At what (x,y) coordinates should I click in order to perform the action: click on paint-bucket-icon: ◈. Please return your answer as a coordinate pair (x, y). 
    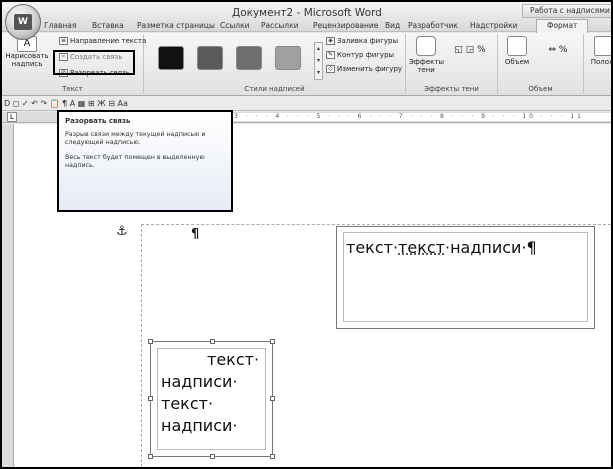
    Looking at the image, I should click on (330, 41).